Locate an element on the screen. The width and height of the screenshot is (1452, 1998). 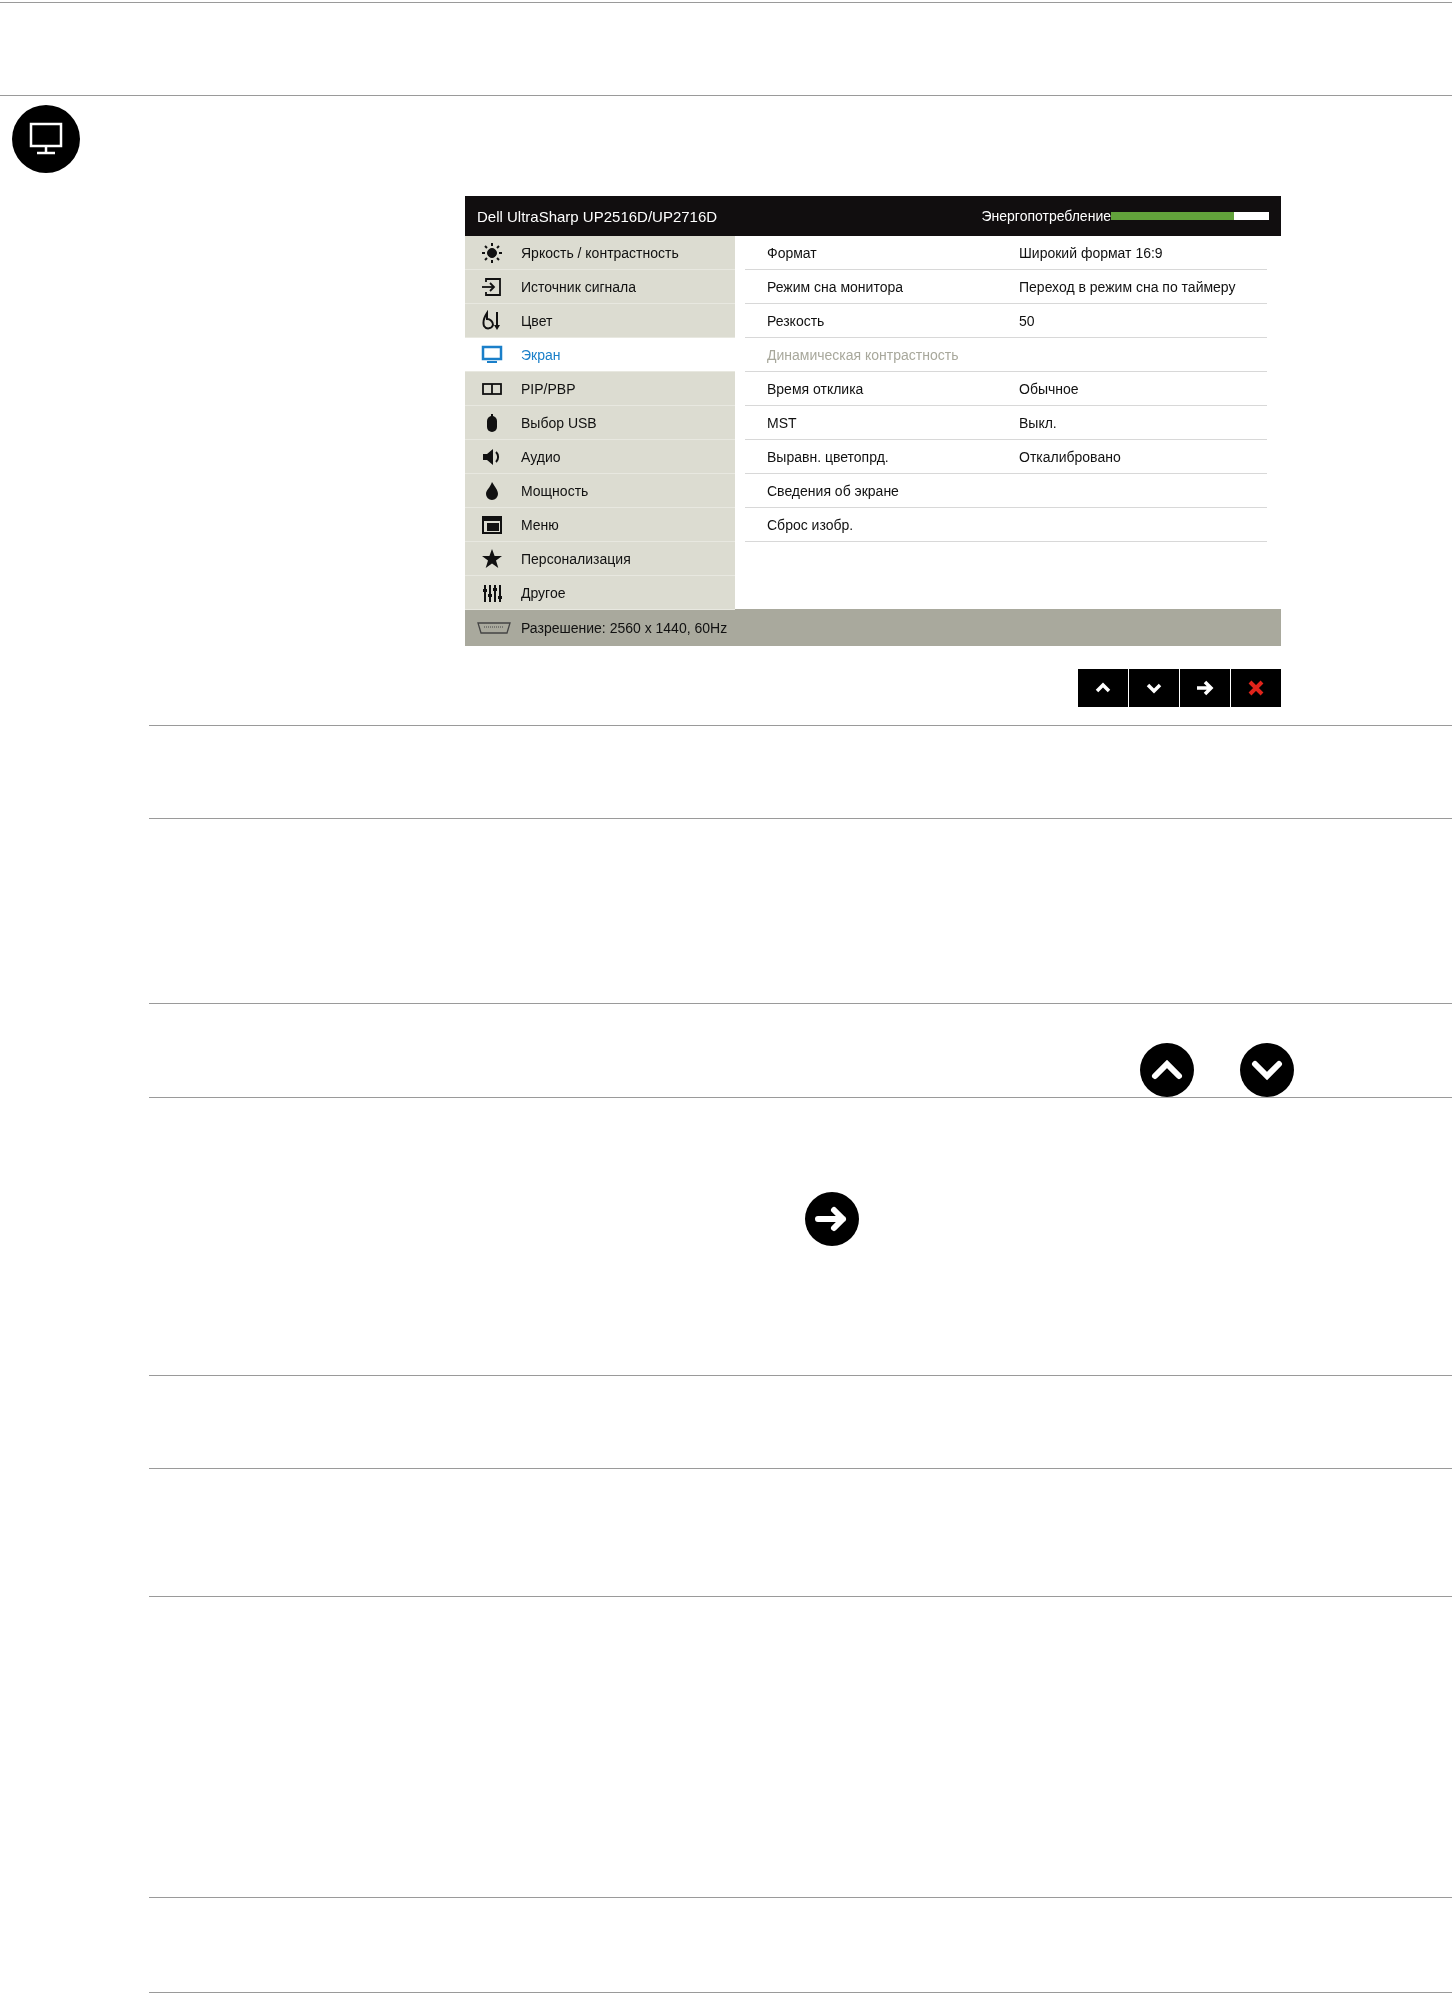
menu-item: Меню is located at coordinates (600, 525).